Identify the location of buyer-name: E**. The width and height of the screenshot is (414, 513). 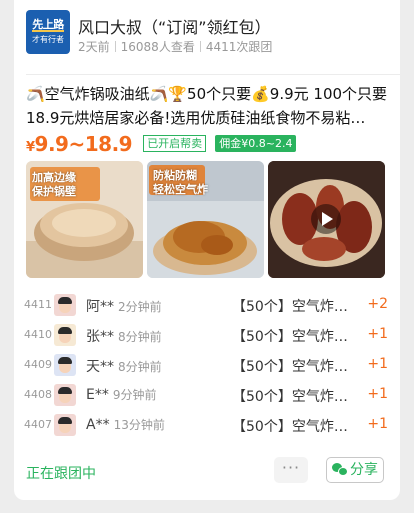
(97, 395).